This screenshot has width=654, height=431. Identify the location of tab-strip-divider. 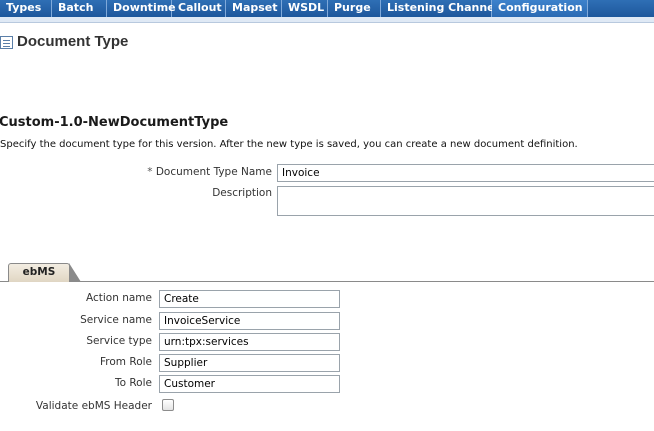
(327, 281).